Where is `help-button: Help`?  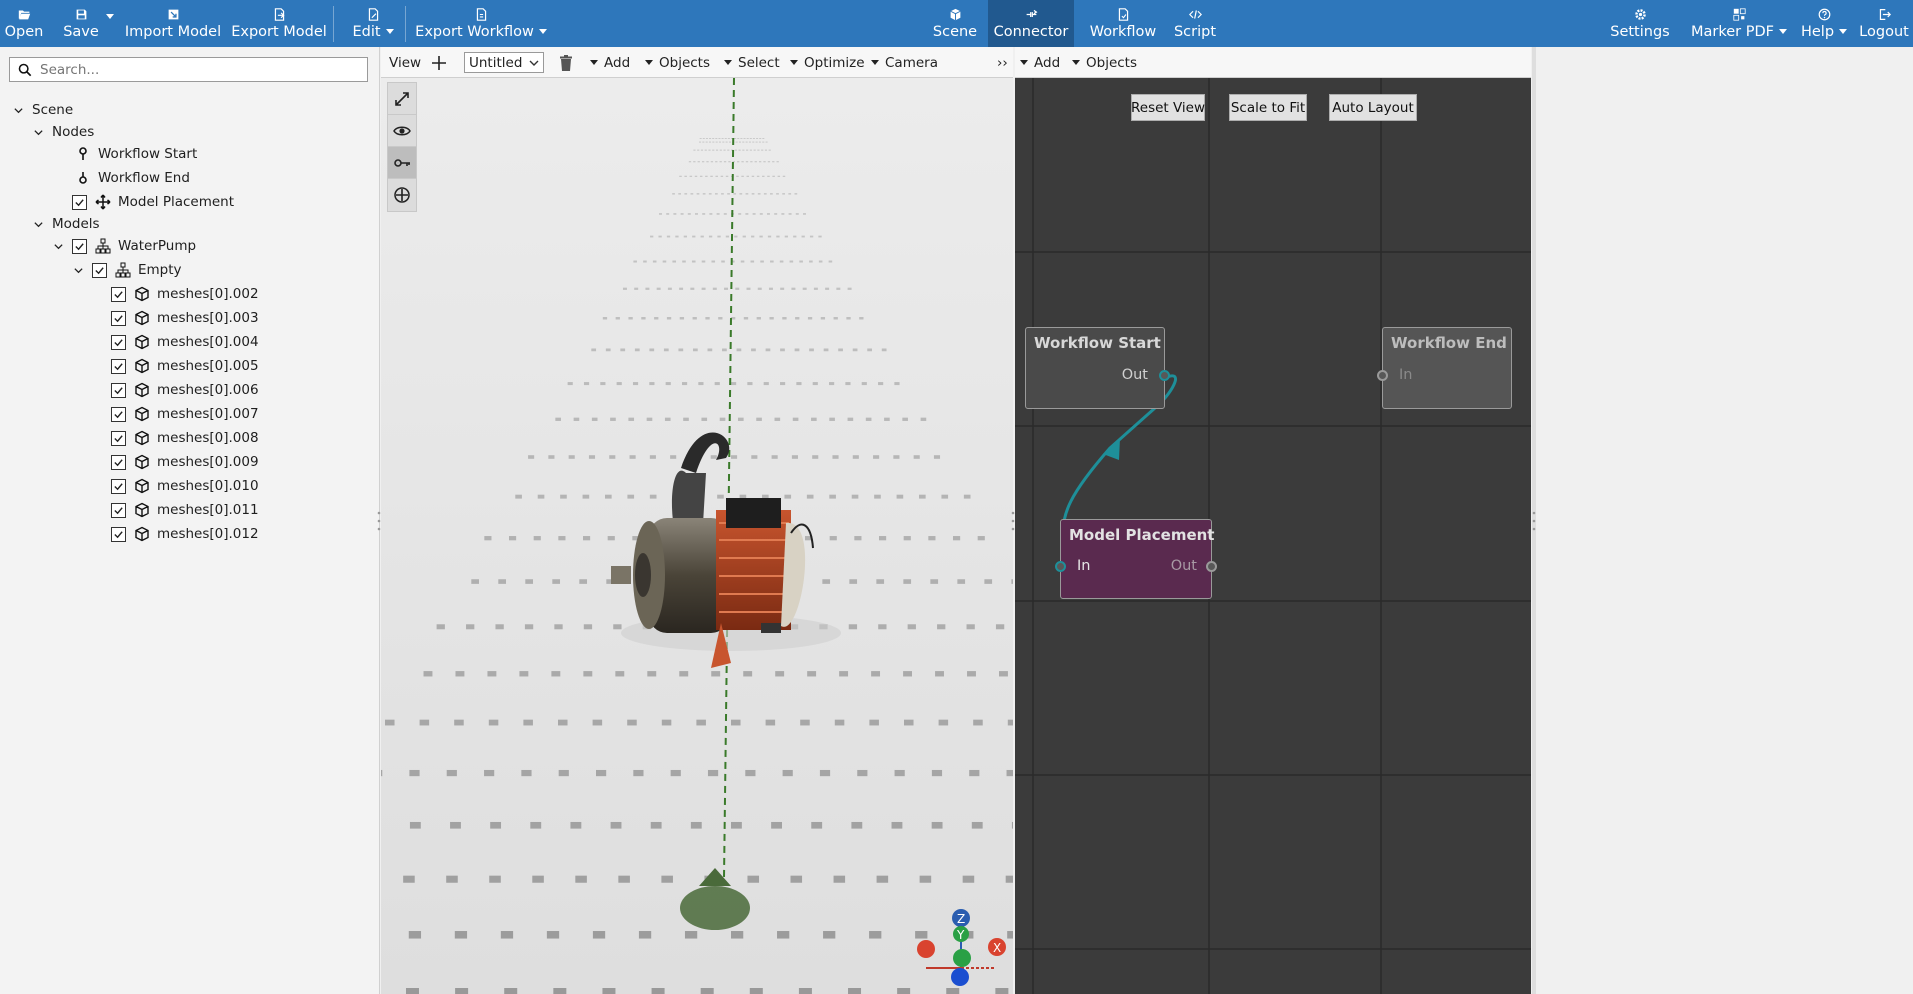 help-button: Help is located at coordinates (1824, 23).